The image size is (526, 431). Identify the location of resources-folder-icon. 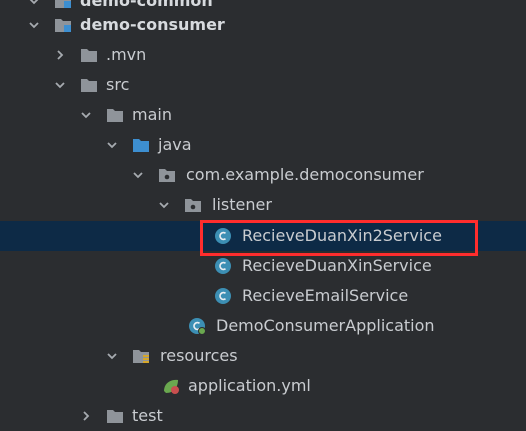
(141, 356).